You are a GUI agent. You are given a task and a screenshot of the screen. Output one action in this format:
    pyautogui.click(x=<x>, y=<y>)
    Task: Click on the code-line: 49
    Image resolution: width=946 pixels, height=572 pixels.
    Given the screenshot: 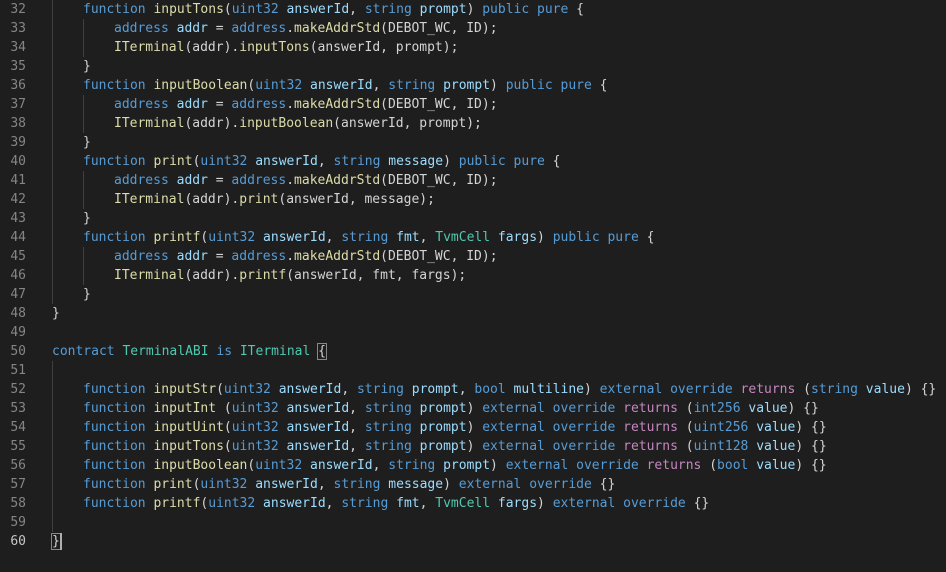 What is the action you would take?
    pyautogui.click(x=473, y=332)
    